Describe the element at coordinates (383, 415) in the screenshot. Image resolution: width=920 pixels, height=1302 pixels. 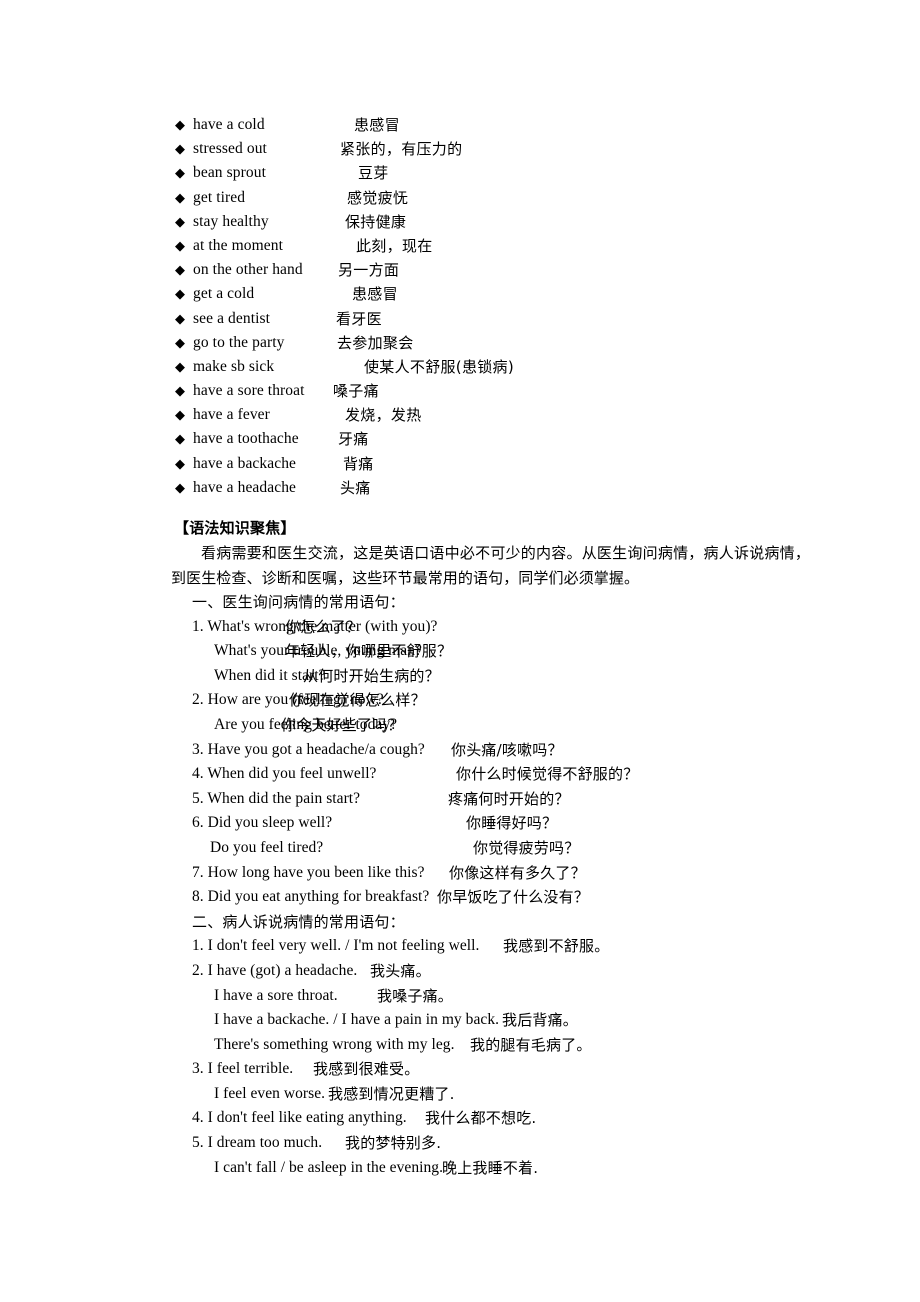
I see `vocabulary-chinese-gloss: 发烧，发热` at that location.